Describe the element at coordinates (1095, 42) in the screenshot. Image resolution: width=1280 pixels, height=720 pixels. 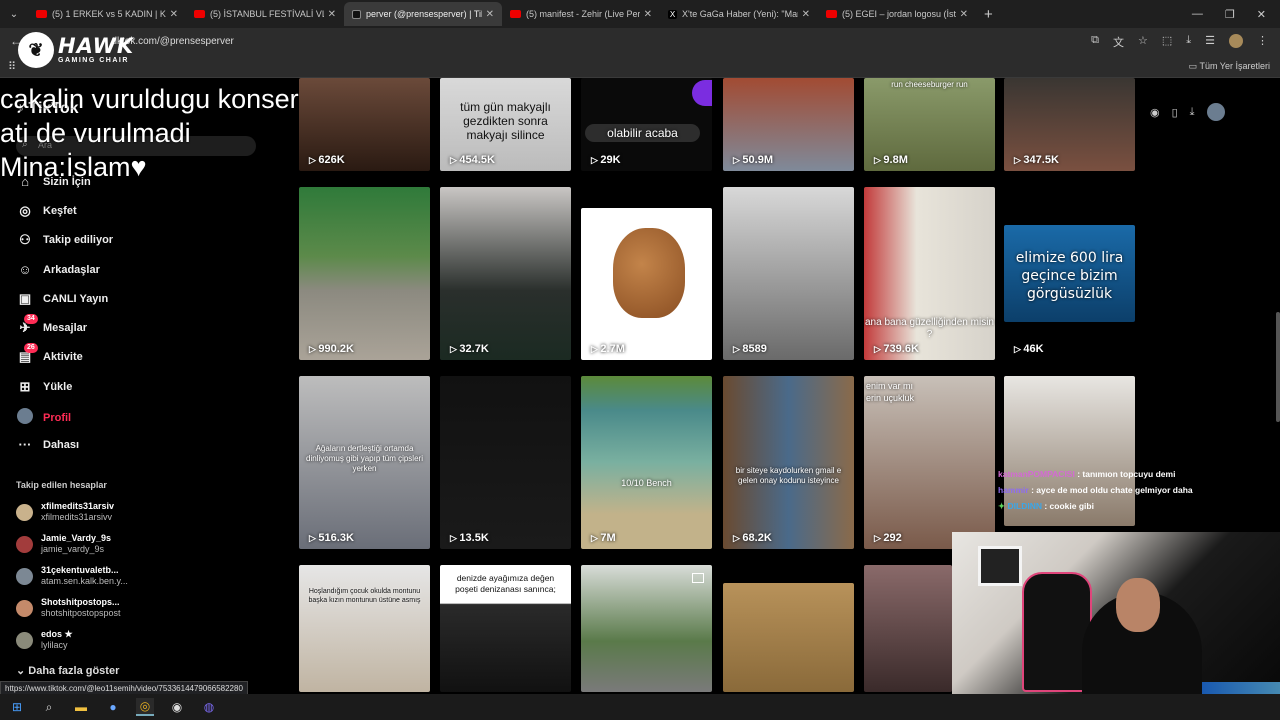
I see `cast-icon: ⧉` at that location.